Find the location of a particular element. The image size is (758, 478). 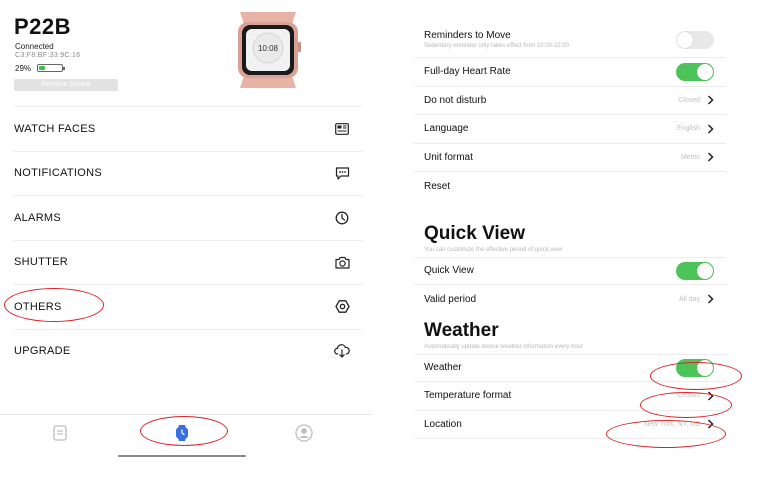

weather-title: Weather is located at coordinates (443, 368).